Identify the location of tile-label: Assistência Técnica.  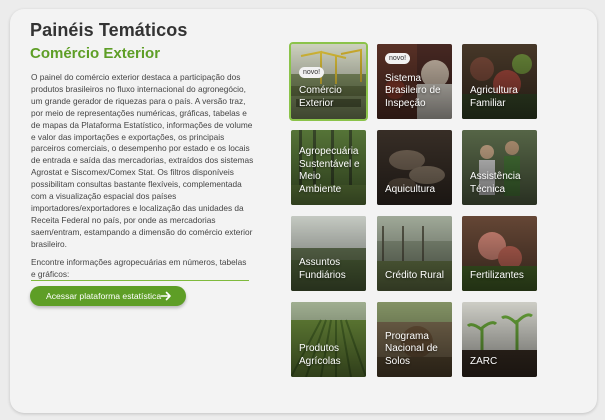
(495, 183).